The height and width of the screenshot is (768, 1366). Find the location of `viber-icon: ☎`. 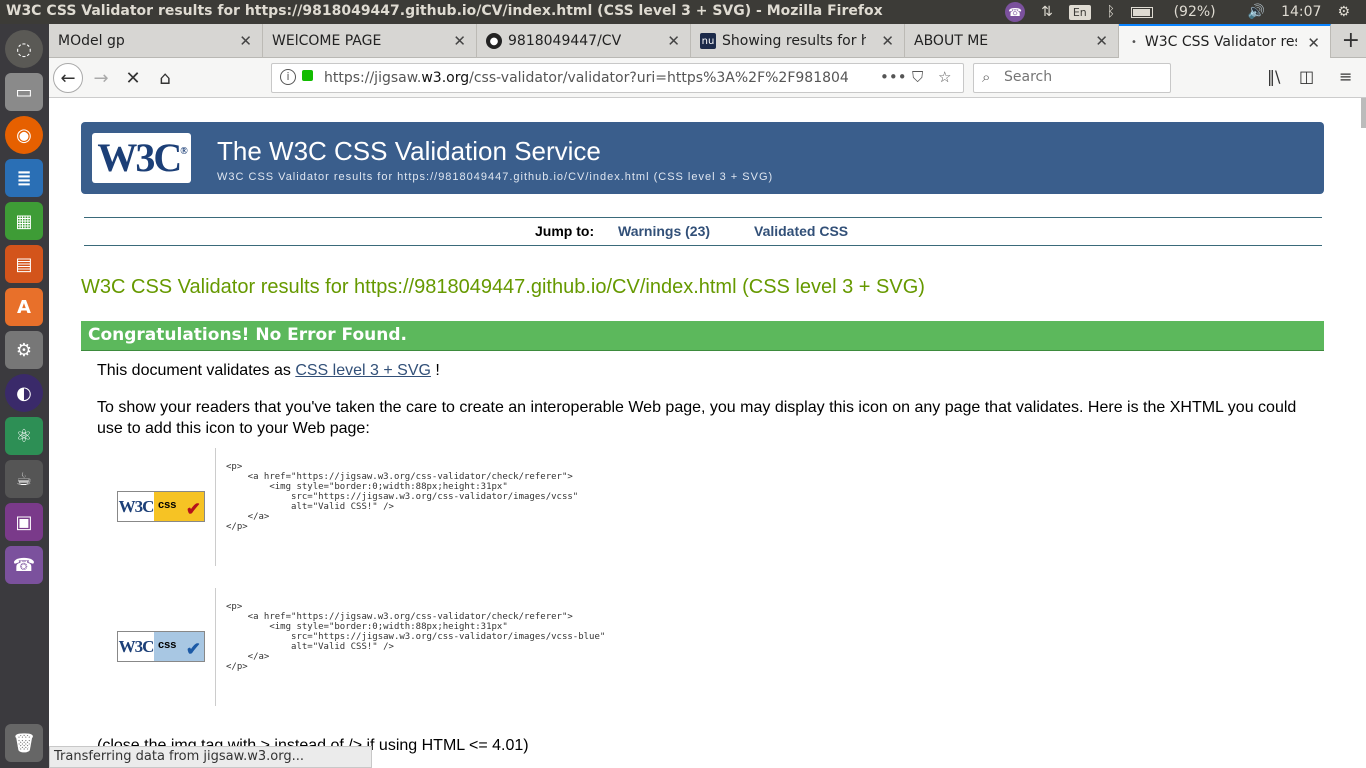

viber-icon: ☎ is located at coordinates (24, 565).